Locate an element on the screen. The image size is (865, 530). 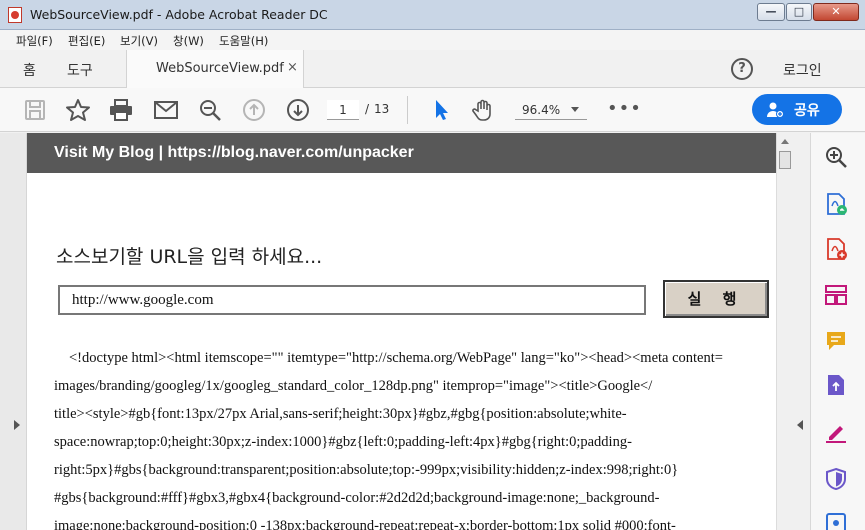
print-icon is located at coordinates (121, 110).